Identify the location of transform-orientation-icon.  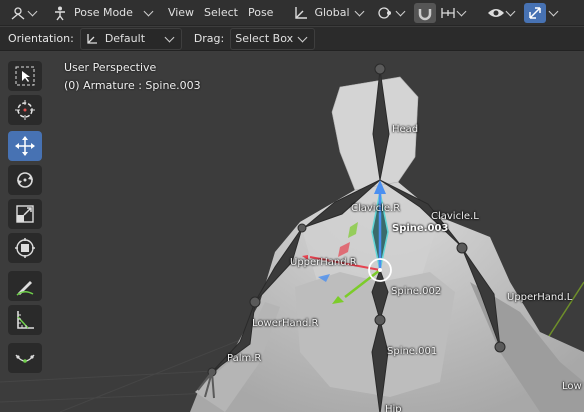
(301, 12).